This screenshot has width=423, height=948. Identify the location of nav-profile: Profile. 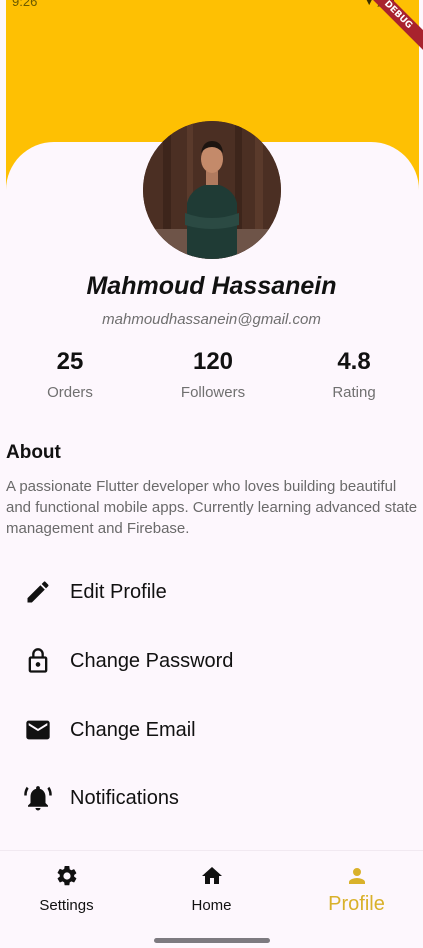
(354, 889).